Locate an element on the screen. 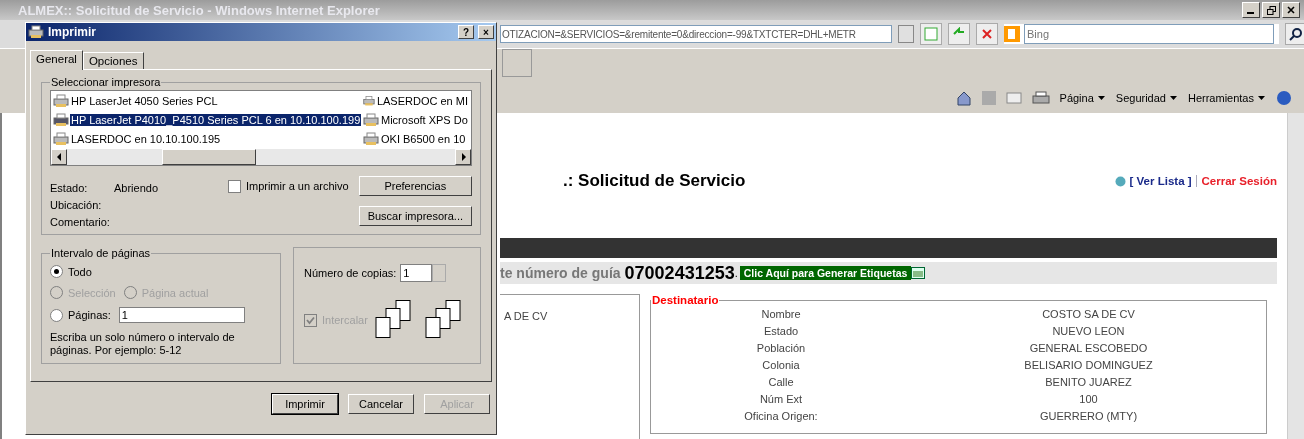 The image size is (1304, 439). logout-link: Cerrar Sesión is located at coordinates (1236, 181).